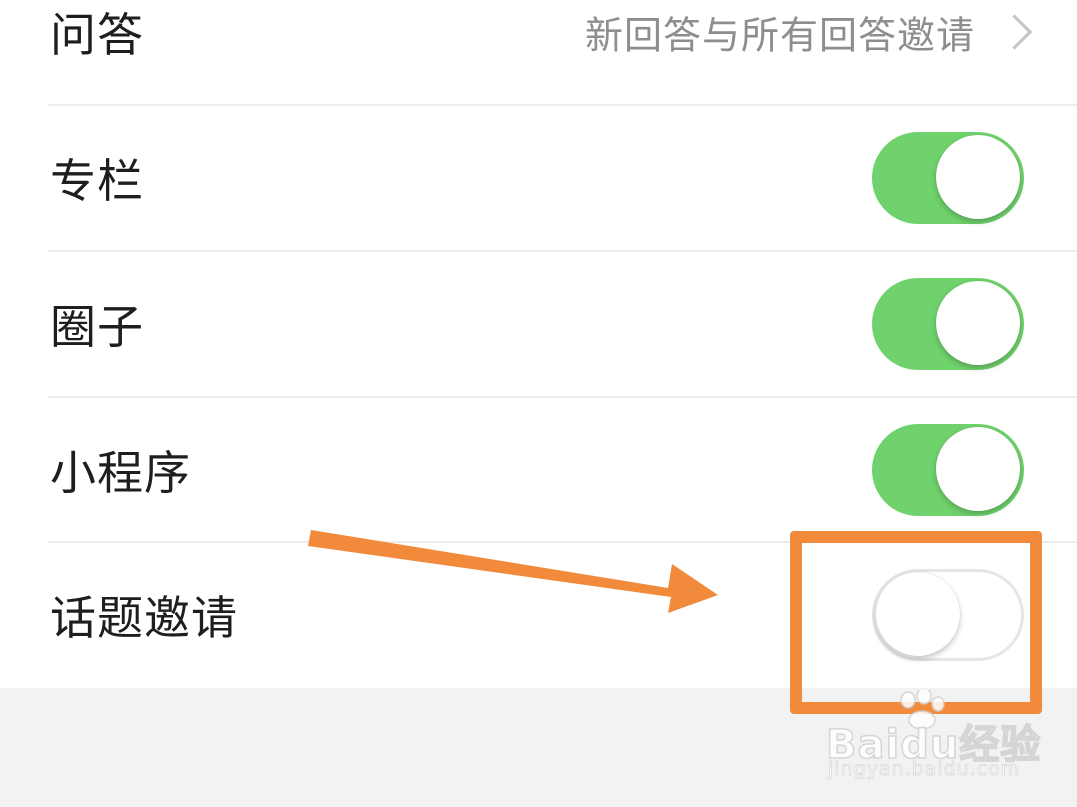 Image resolution: width=1077 pixels, height=807 pixels. Describe the element at coordinates (916, 622) in the screenshot. I see `annotation-highlight-box` at that location.